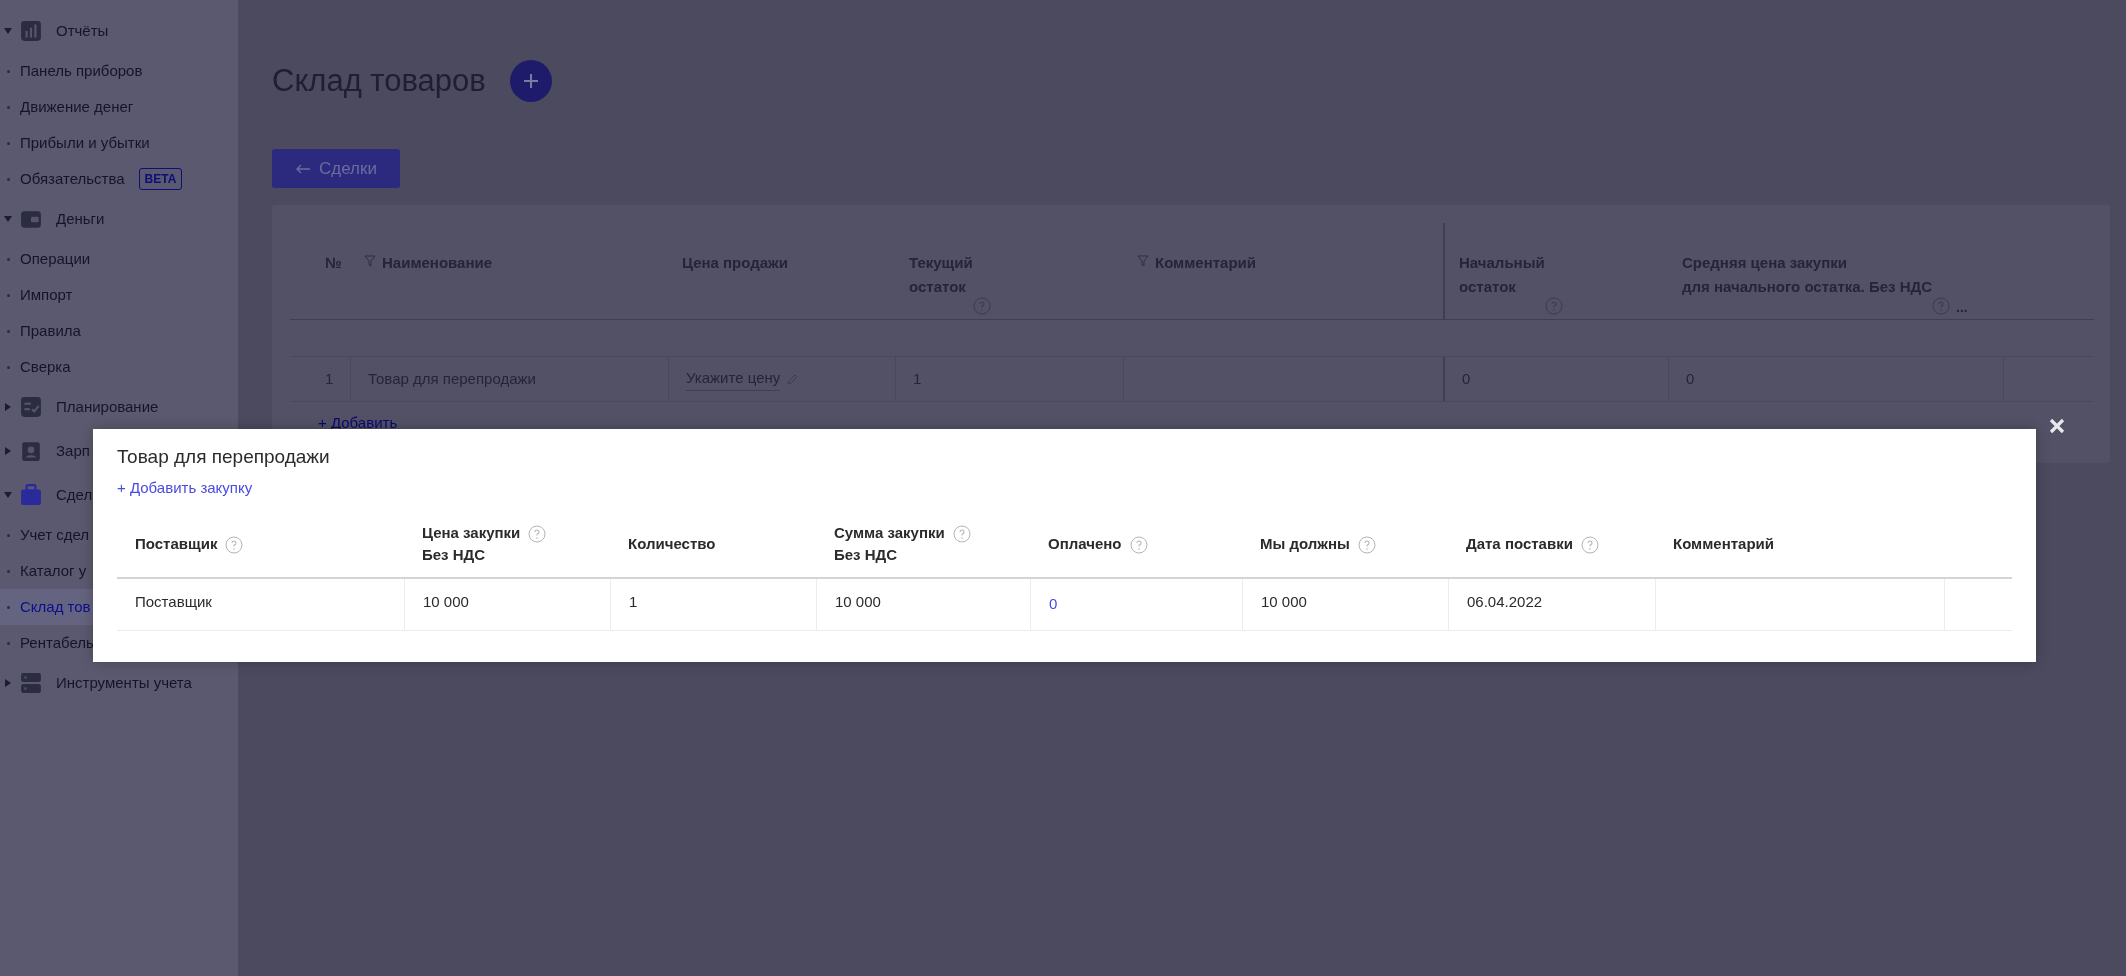 This screenshot has width=2126, height=976. I want to click on item-label: Обязательства, so click(72, 178).